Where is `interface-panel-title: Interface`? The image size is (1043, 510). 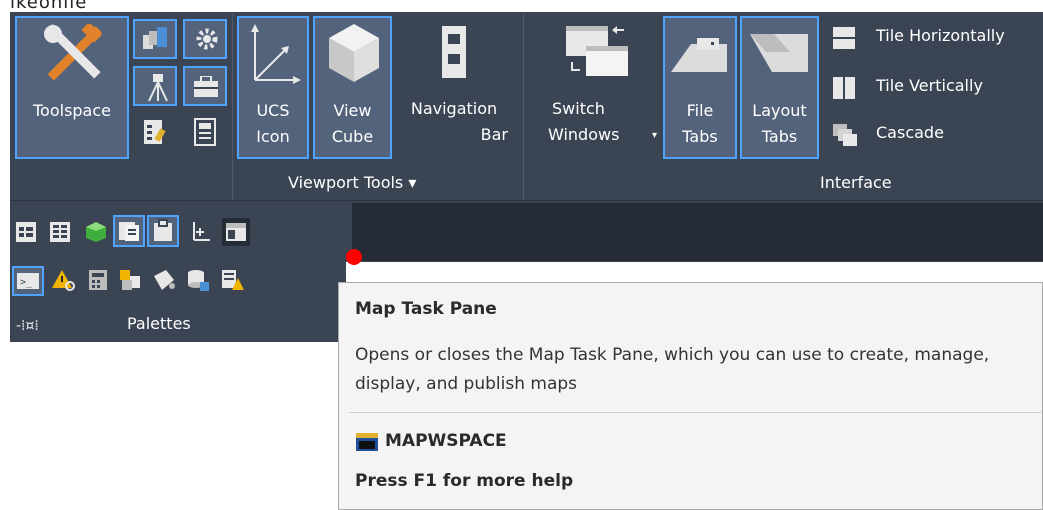
interface-panel-title: Interface is located at coordinates (856, 182).